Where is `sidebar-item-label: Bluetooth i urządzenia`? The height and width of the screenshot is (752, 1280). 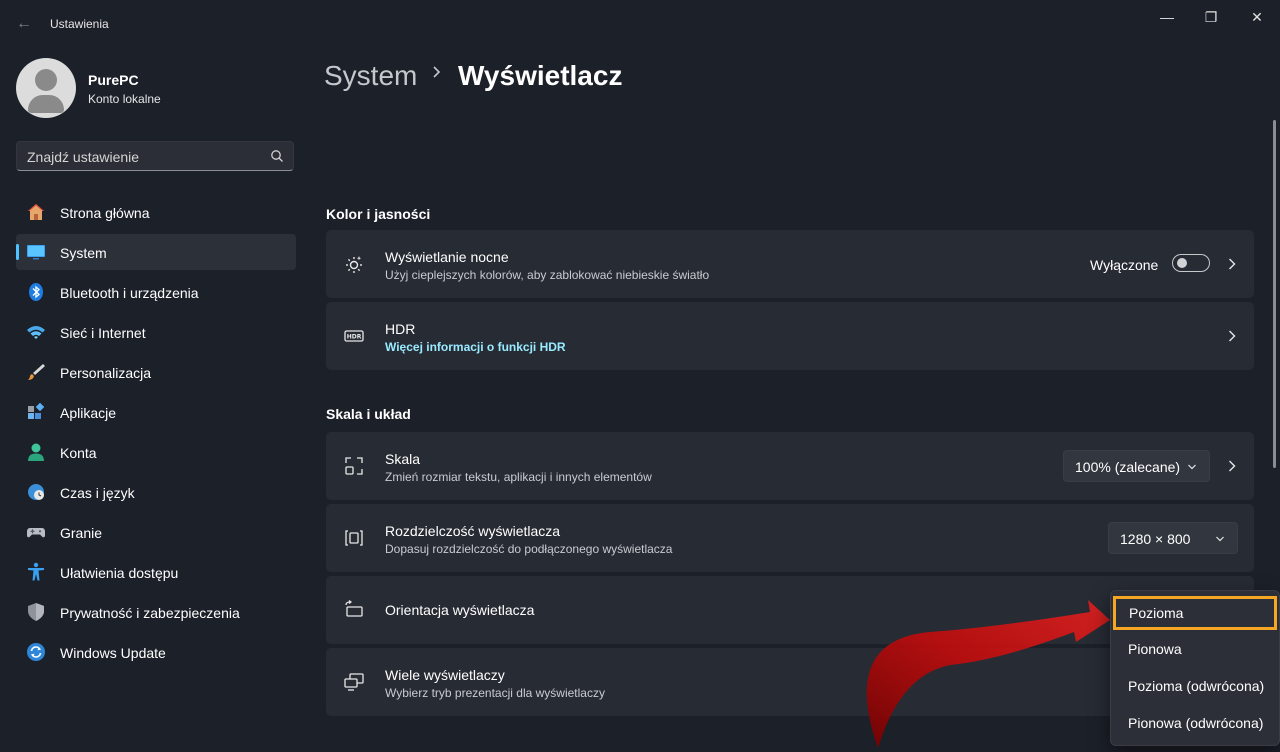 sidebar-item-label: Bluetooth i urządzenia is located at coordinates (129, 293).